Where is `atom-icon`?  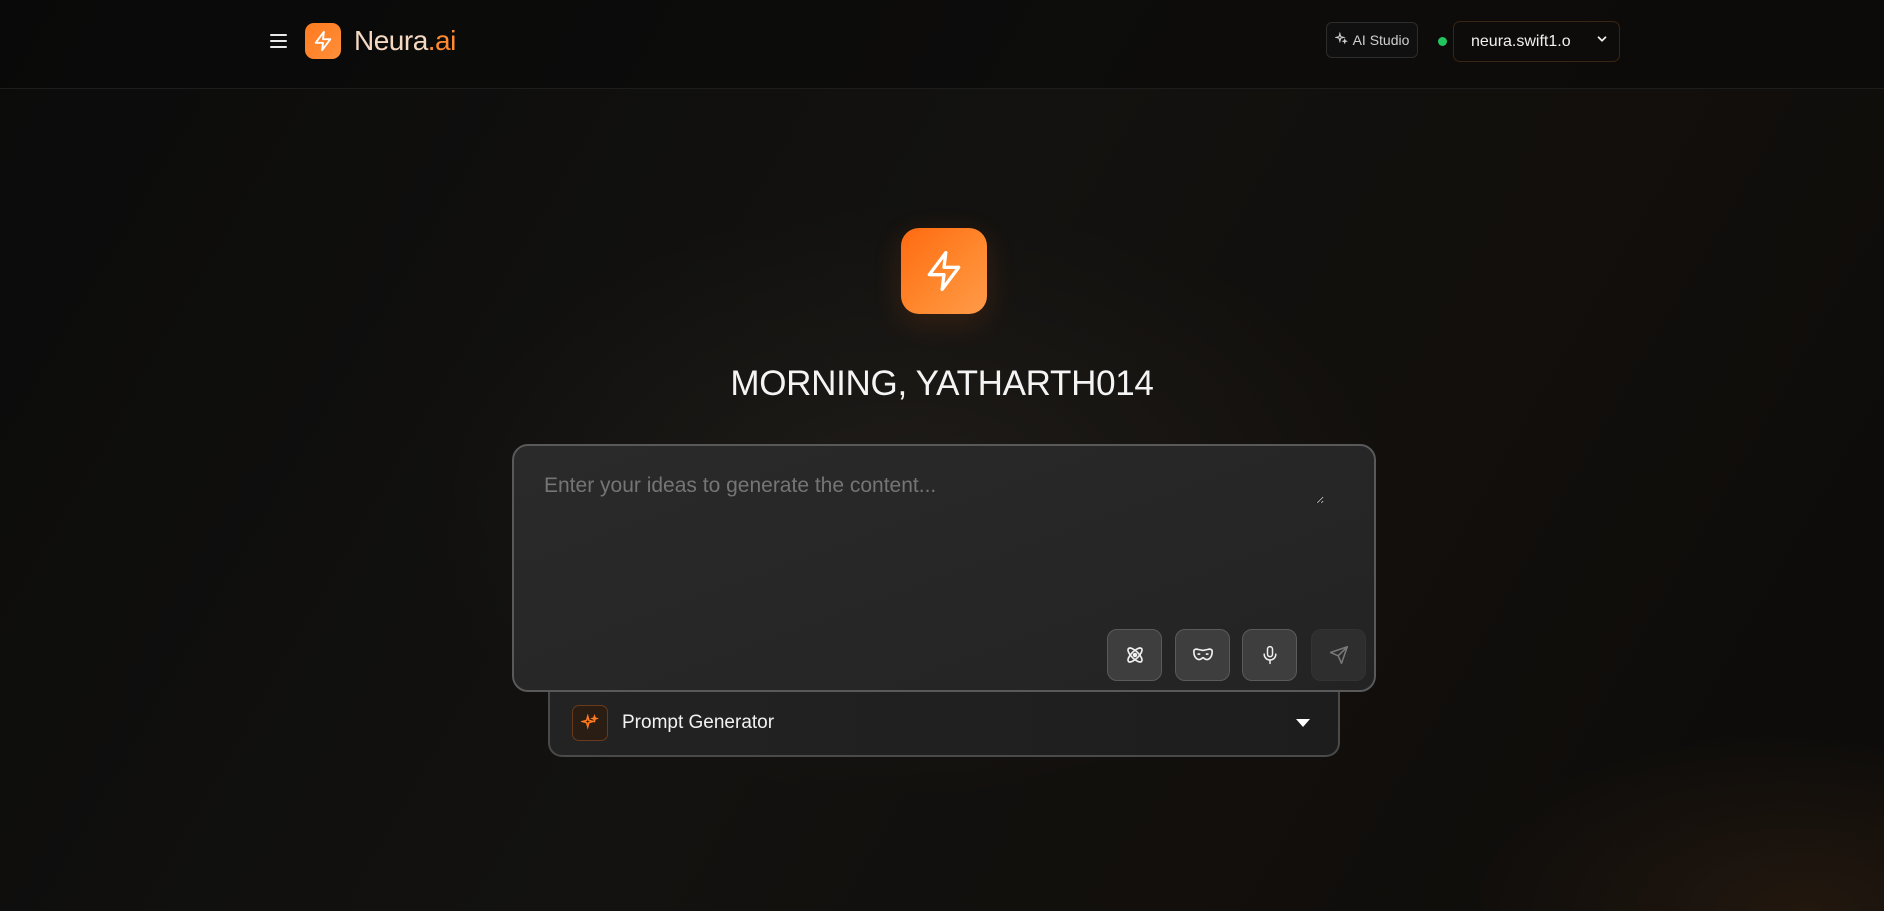
atom-icon is located at coordinates (1134, 655).